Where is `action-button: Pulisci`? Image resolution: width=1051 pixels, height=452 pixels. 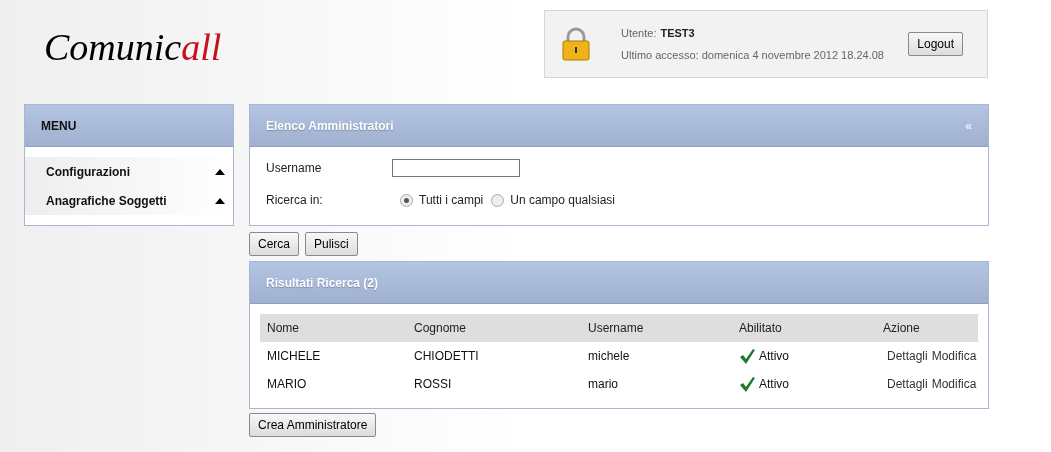
action-button: Pulisci is located at coordinates (331, 244).